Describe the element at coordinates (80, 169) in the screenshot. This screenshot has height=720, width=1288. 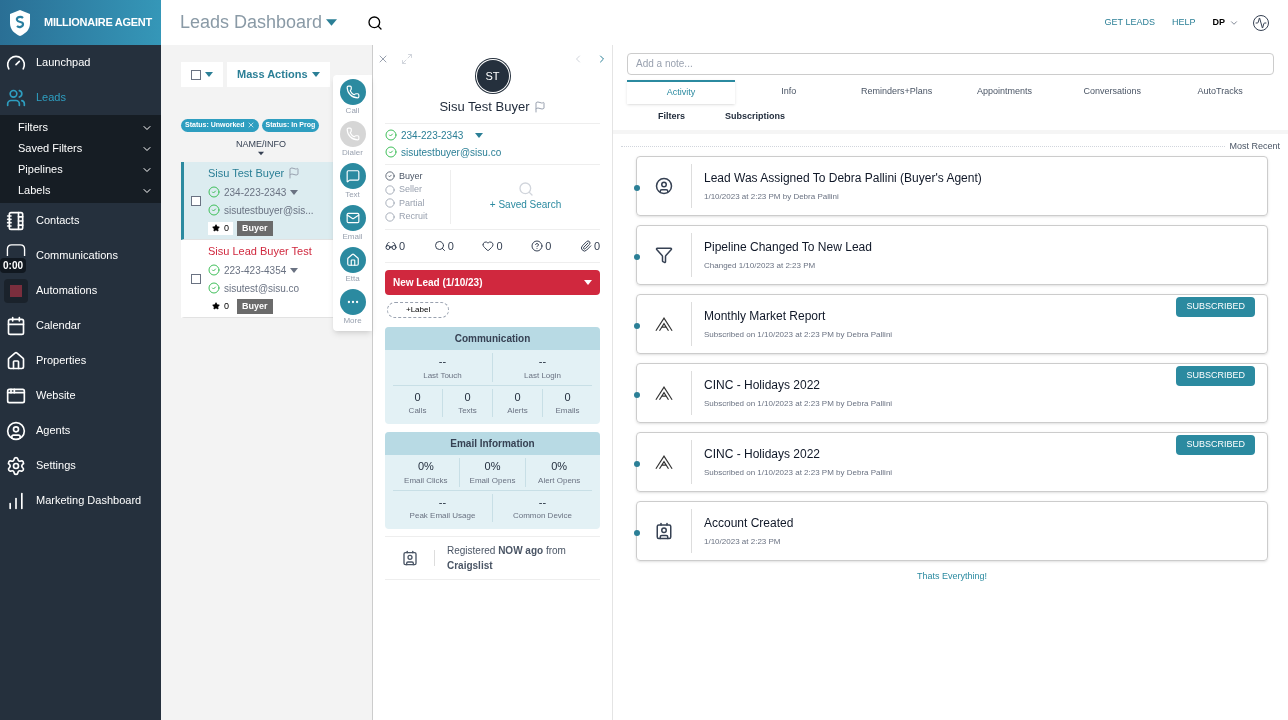
I see `sidebar-subitem: Pipelines` at that location.